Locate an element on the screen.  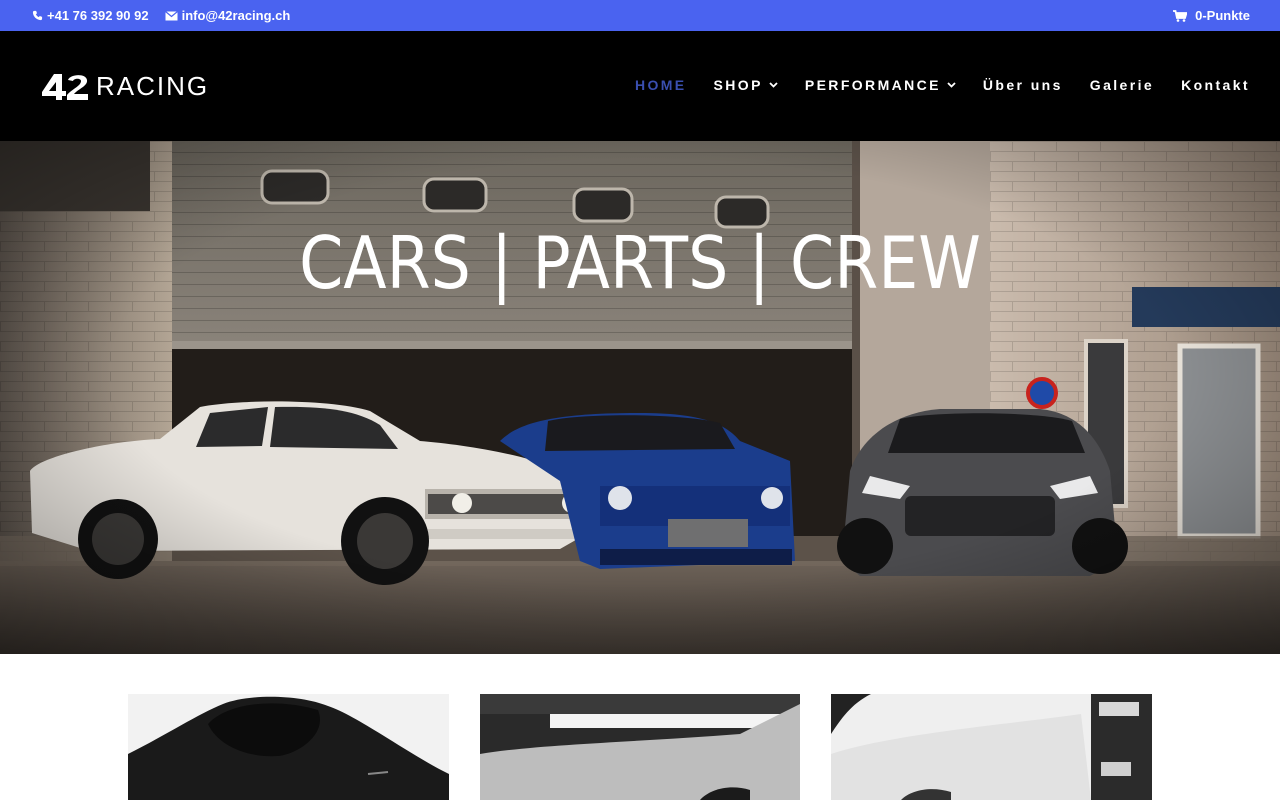
card-car-detail is located at coordinates (991, 747).